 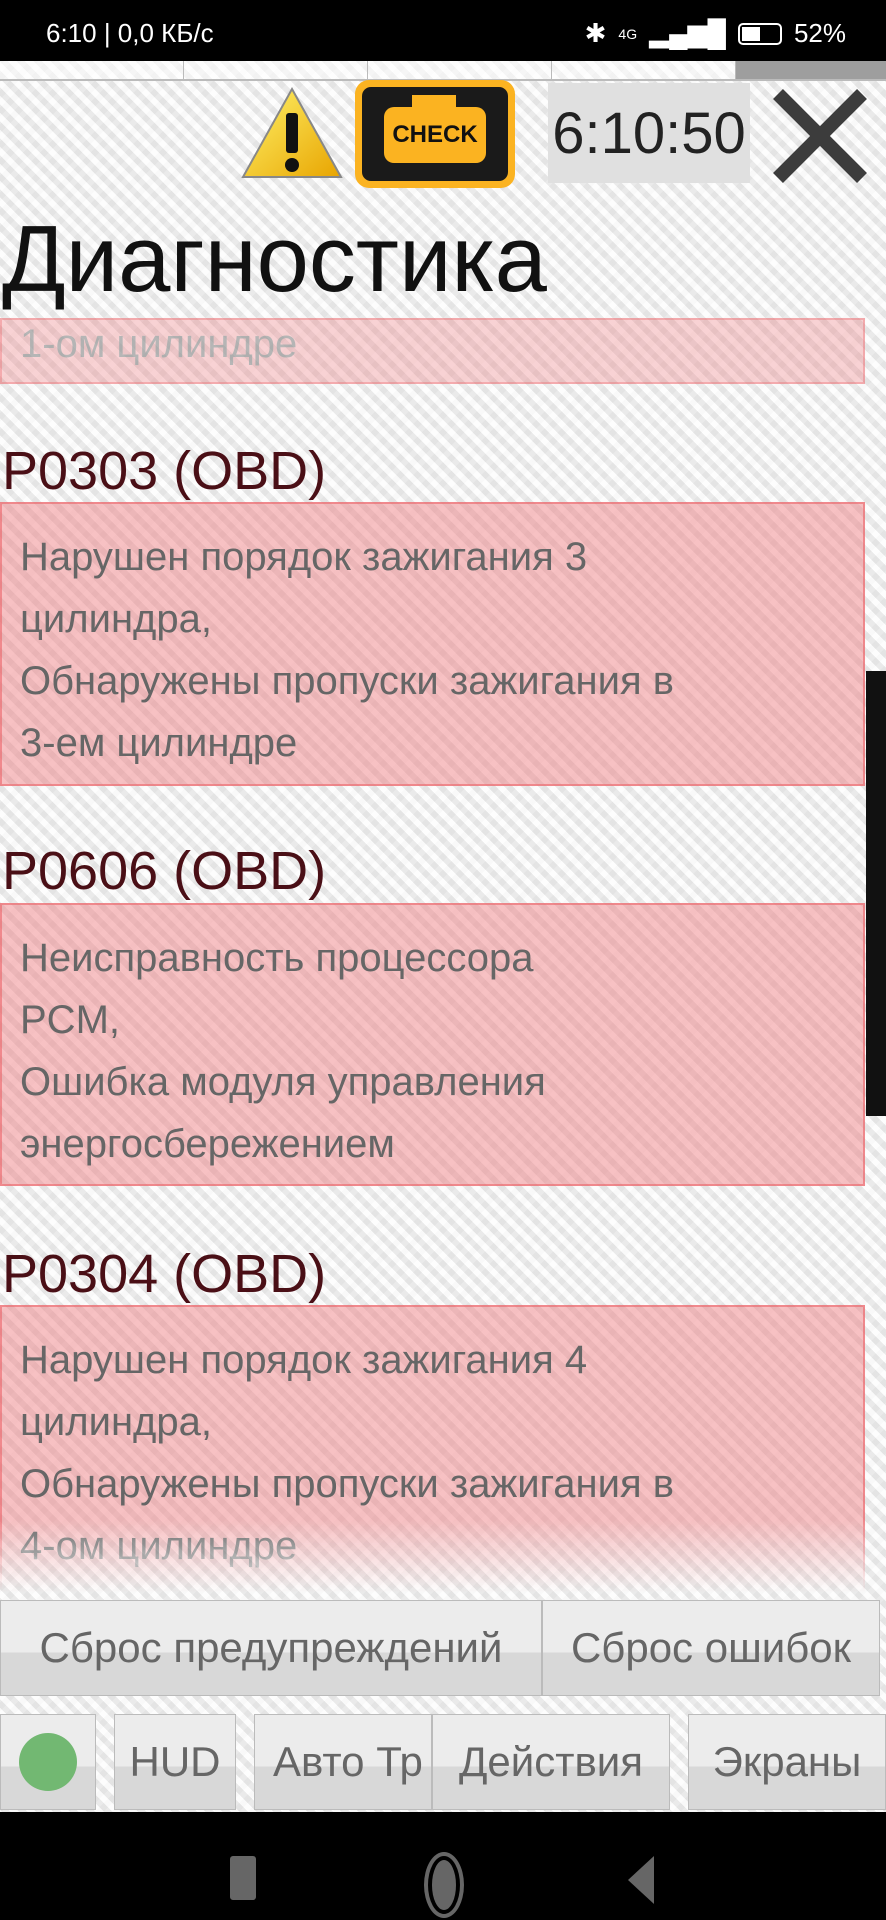 I want to click on error-code: P0303 (OBD), so click(x=164, y=471).